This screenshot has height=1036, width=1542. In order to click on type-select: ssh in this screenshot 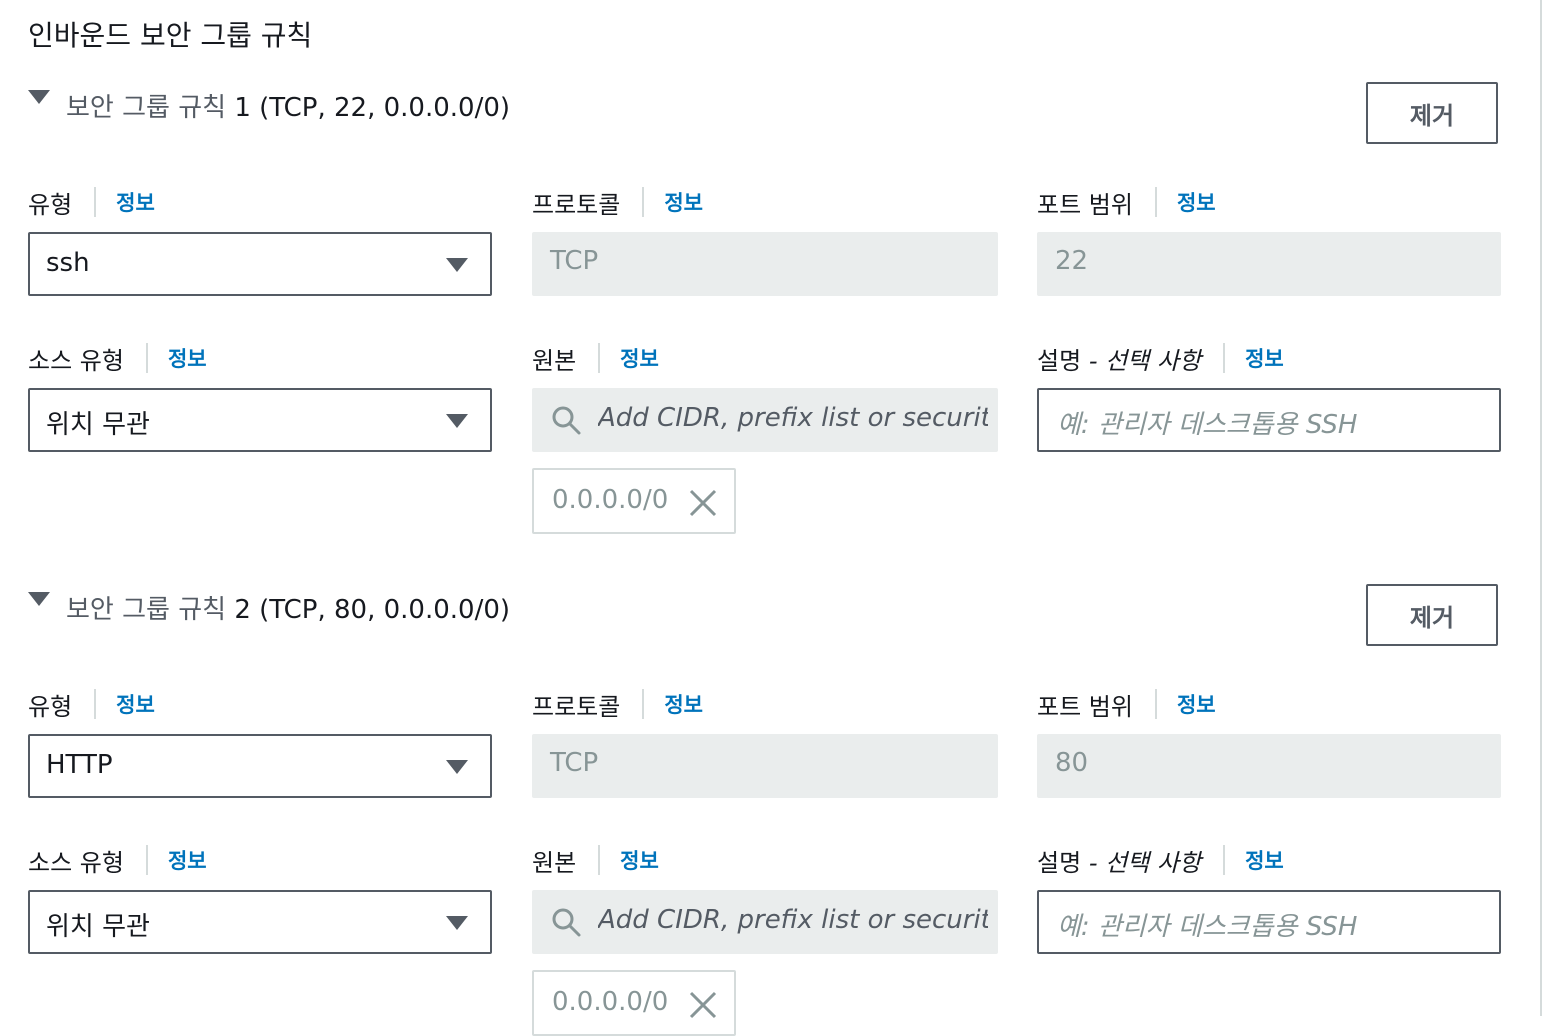, I will do `click(260, 264)`.